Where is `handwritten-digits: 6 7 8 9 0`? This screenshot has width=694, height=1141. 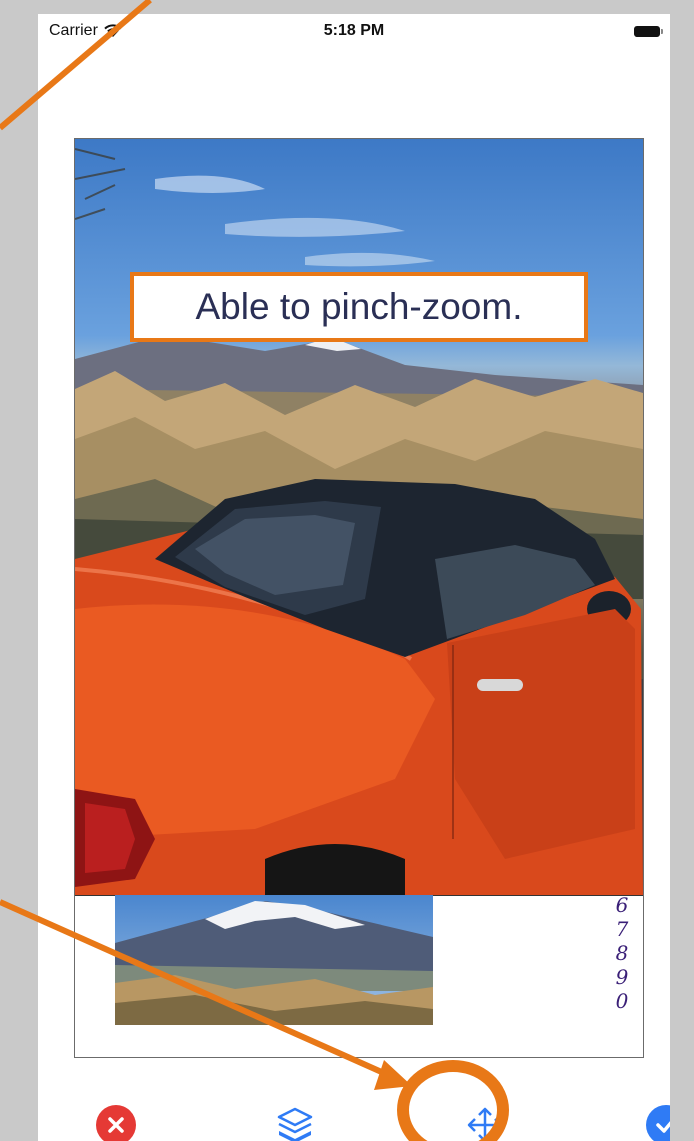
handwritten-digits: 6 7 8 9 0 is located at coordinates (622, 953).